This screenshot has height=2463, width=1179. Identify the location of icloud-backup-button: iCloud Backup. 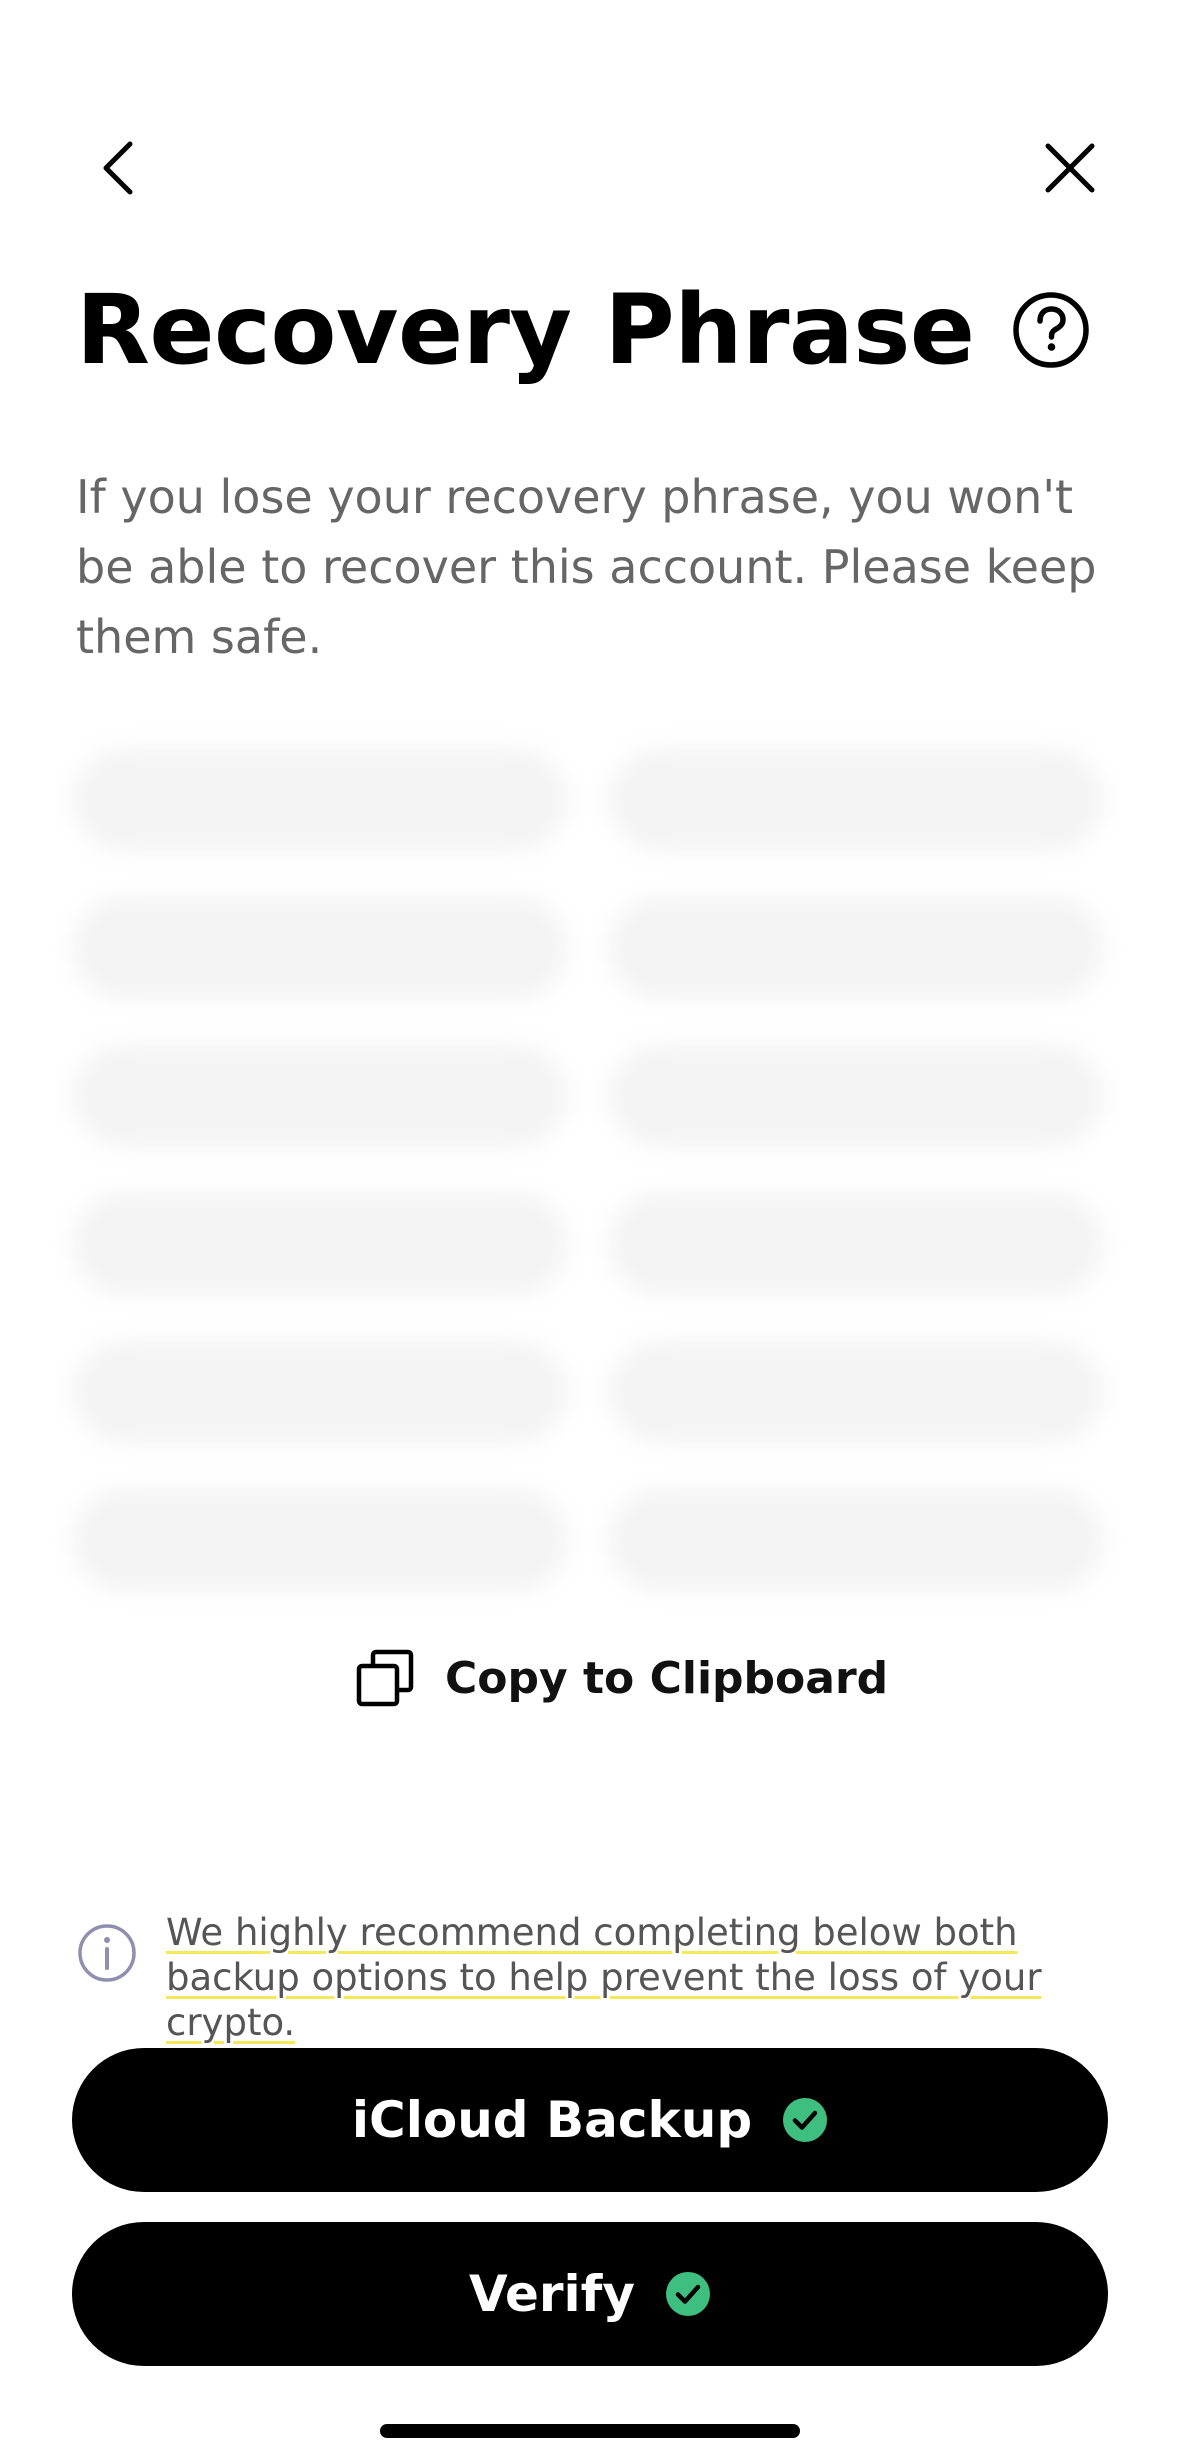
(590, 2120).